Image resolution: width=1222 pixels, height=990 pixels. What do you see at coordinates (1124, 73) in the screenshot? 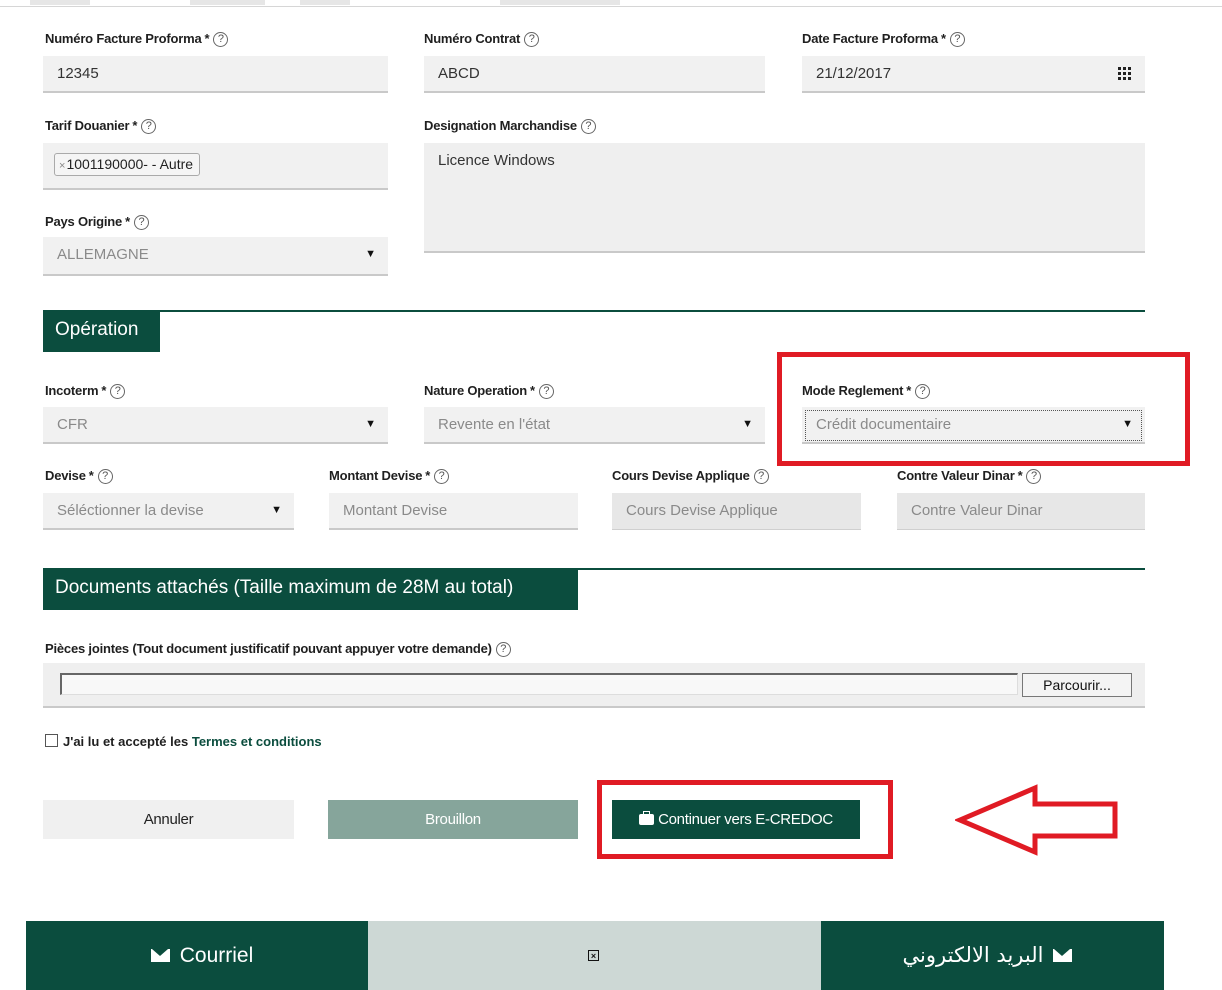
I see `calendar-grid-icon` at bounding box center [1124, 73].